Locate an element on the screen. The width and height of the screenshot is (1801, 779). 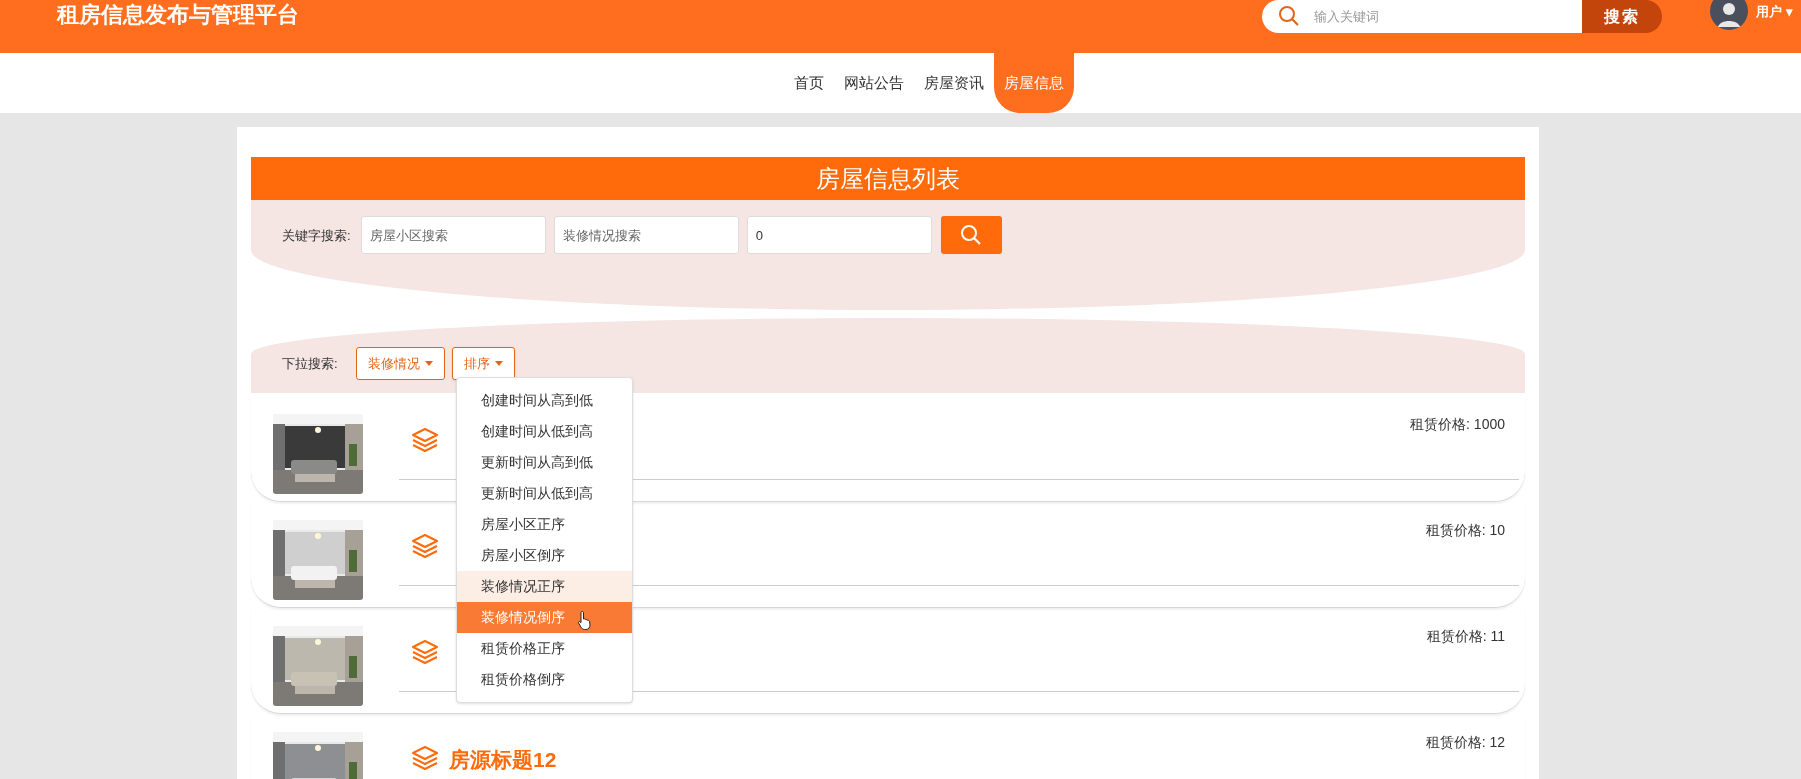
input-field: 房屋小区搜索 is located at coordinates (453, 235).